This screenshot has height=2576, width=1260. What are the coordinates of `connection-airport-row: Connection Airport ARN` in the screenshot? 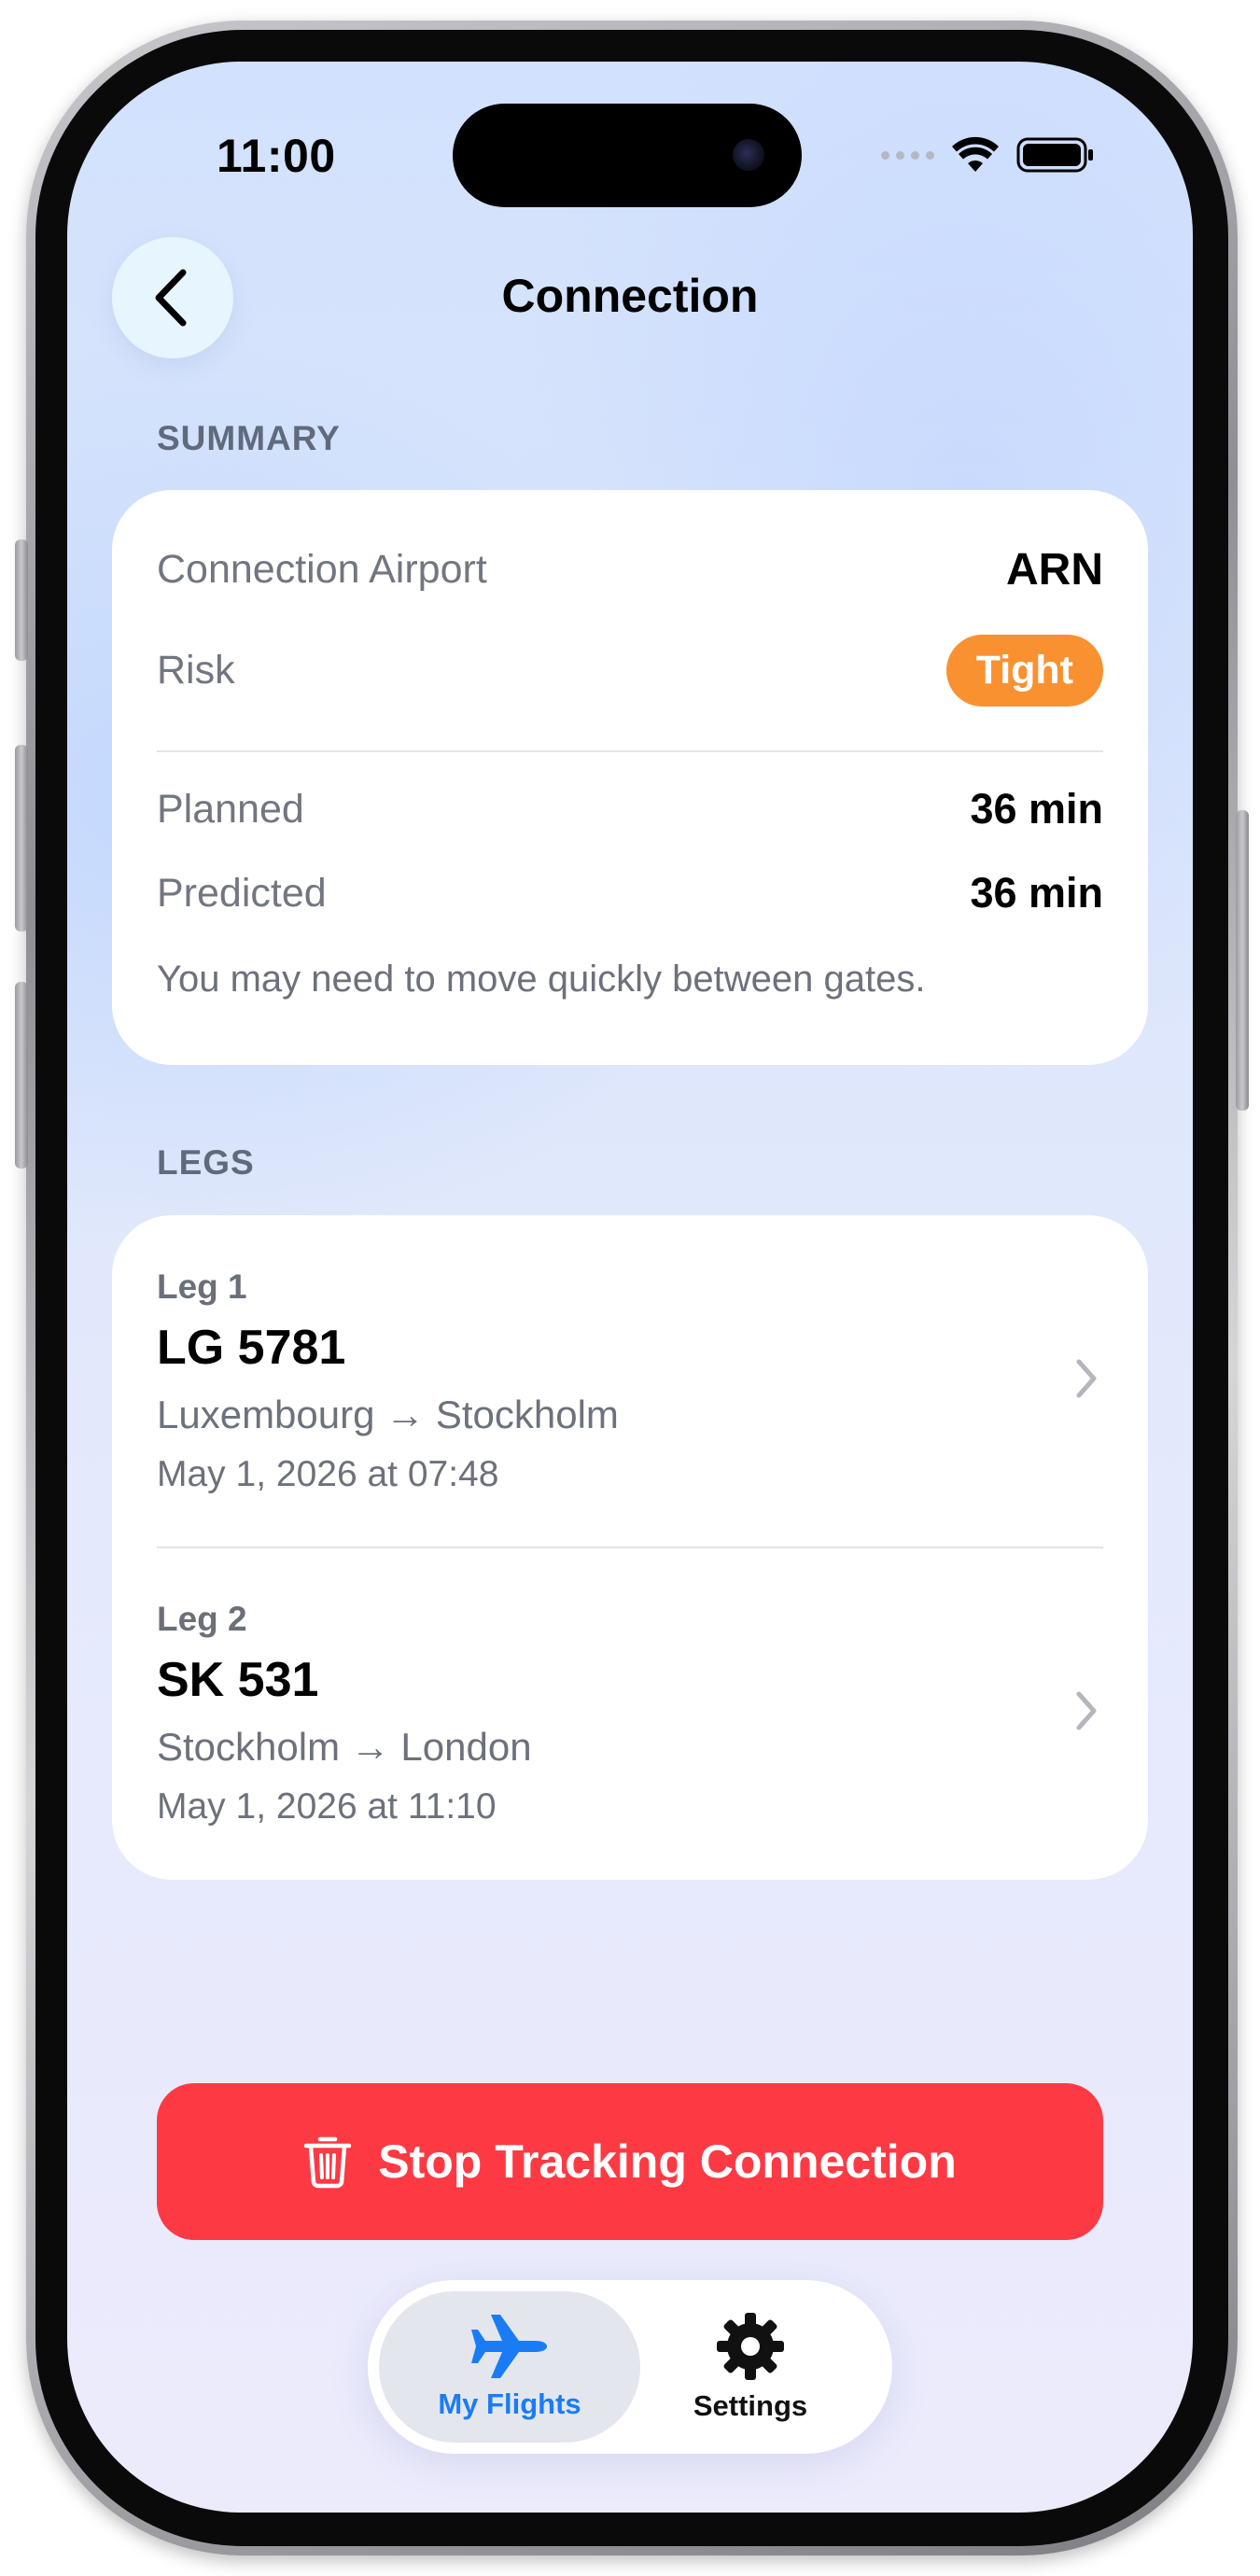 It's located at (630, 569).